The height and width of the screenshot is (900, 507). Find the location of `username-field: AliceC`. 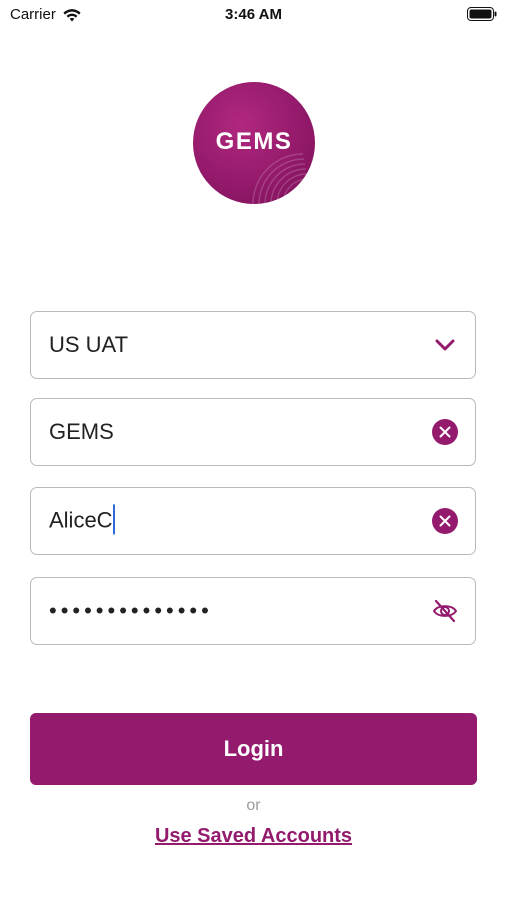

username-field: AliceC is located at coordinates (253, 521).